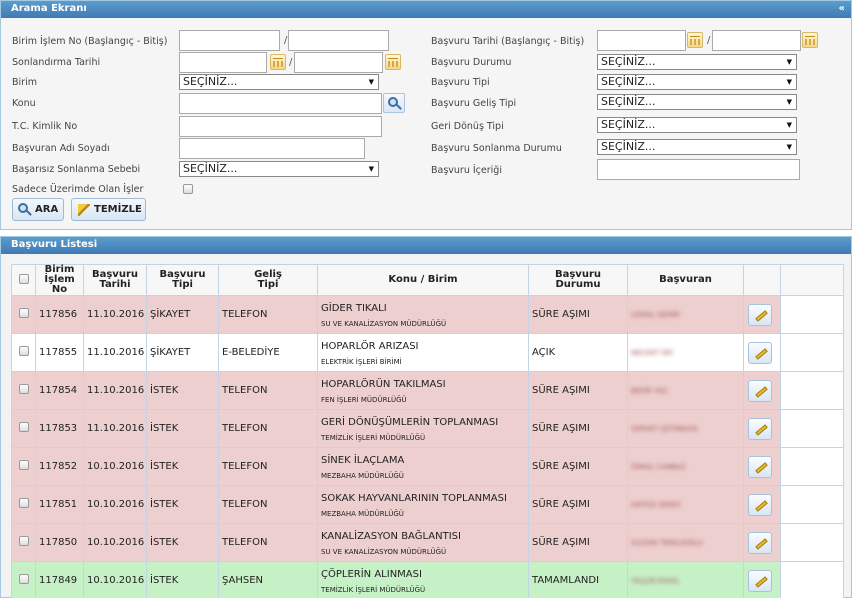 This screenshot has width=852, height=598. What do you see at coordinates (108, 209) in the screenshot?
I see `clear-button: TEMİZLE` at bounding box center [108, 209].